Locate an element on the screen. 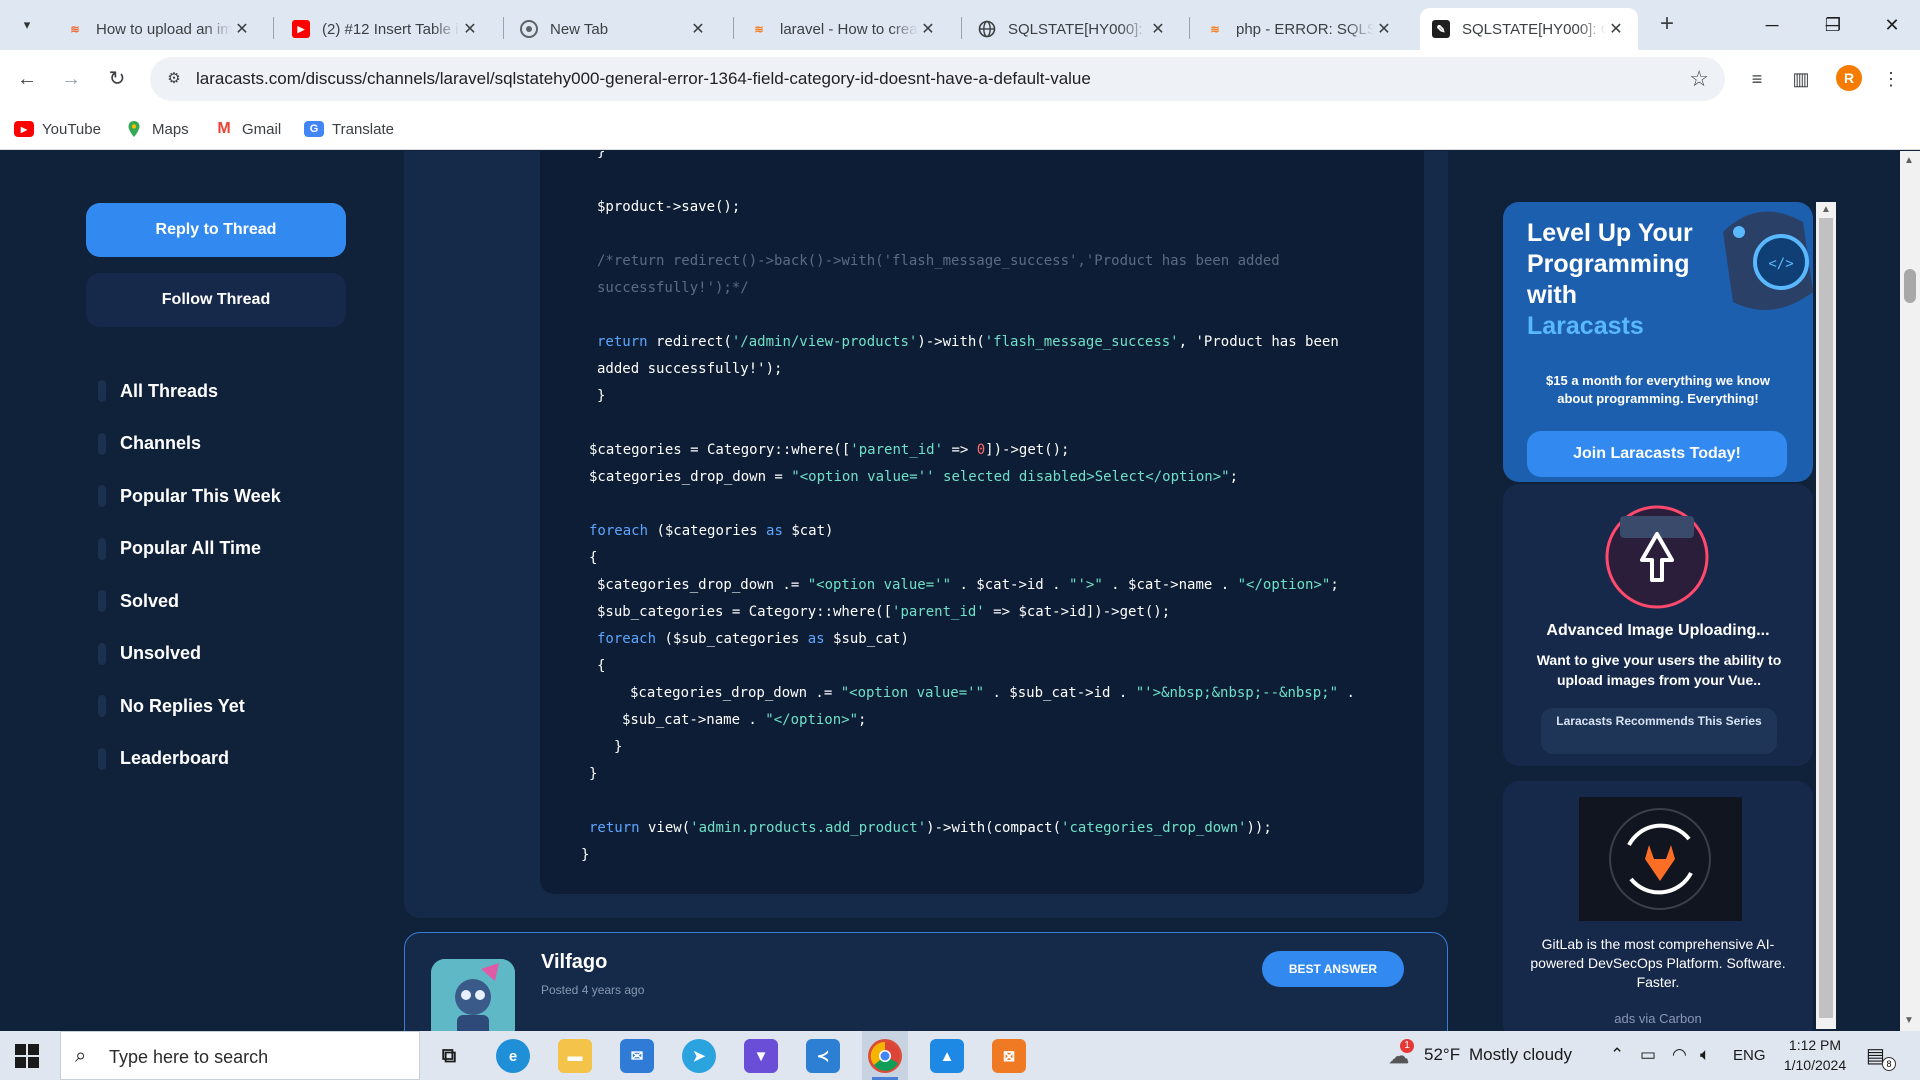  nav-all-threads: All Threads is located at coordinates (189, 391).